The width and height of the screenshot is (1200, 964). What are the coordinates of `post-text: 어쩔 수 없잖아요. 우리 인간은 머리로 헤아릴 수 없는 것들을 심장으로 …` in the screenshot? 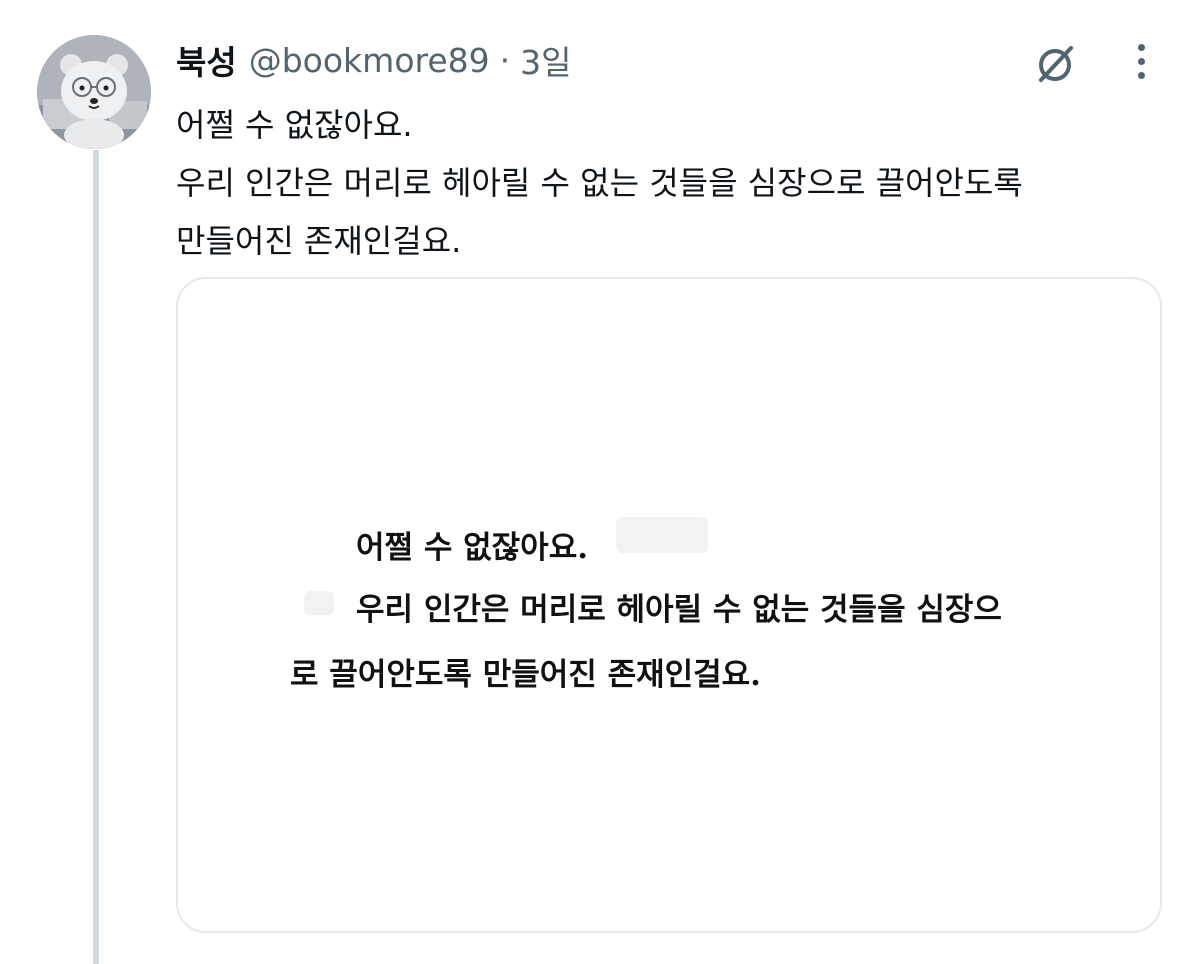 It's located at (666, 183).